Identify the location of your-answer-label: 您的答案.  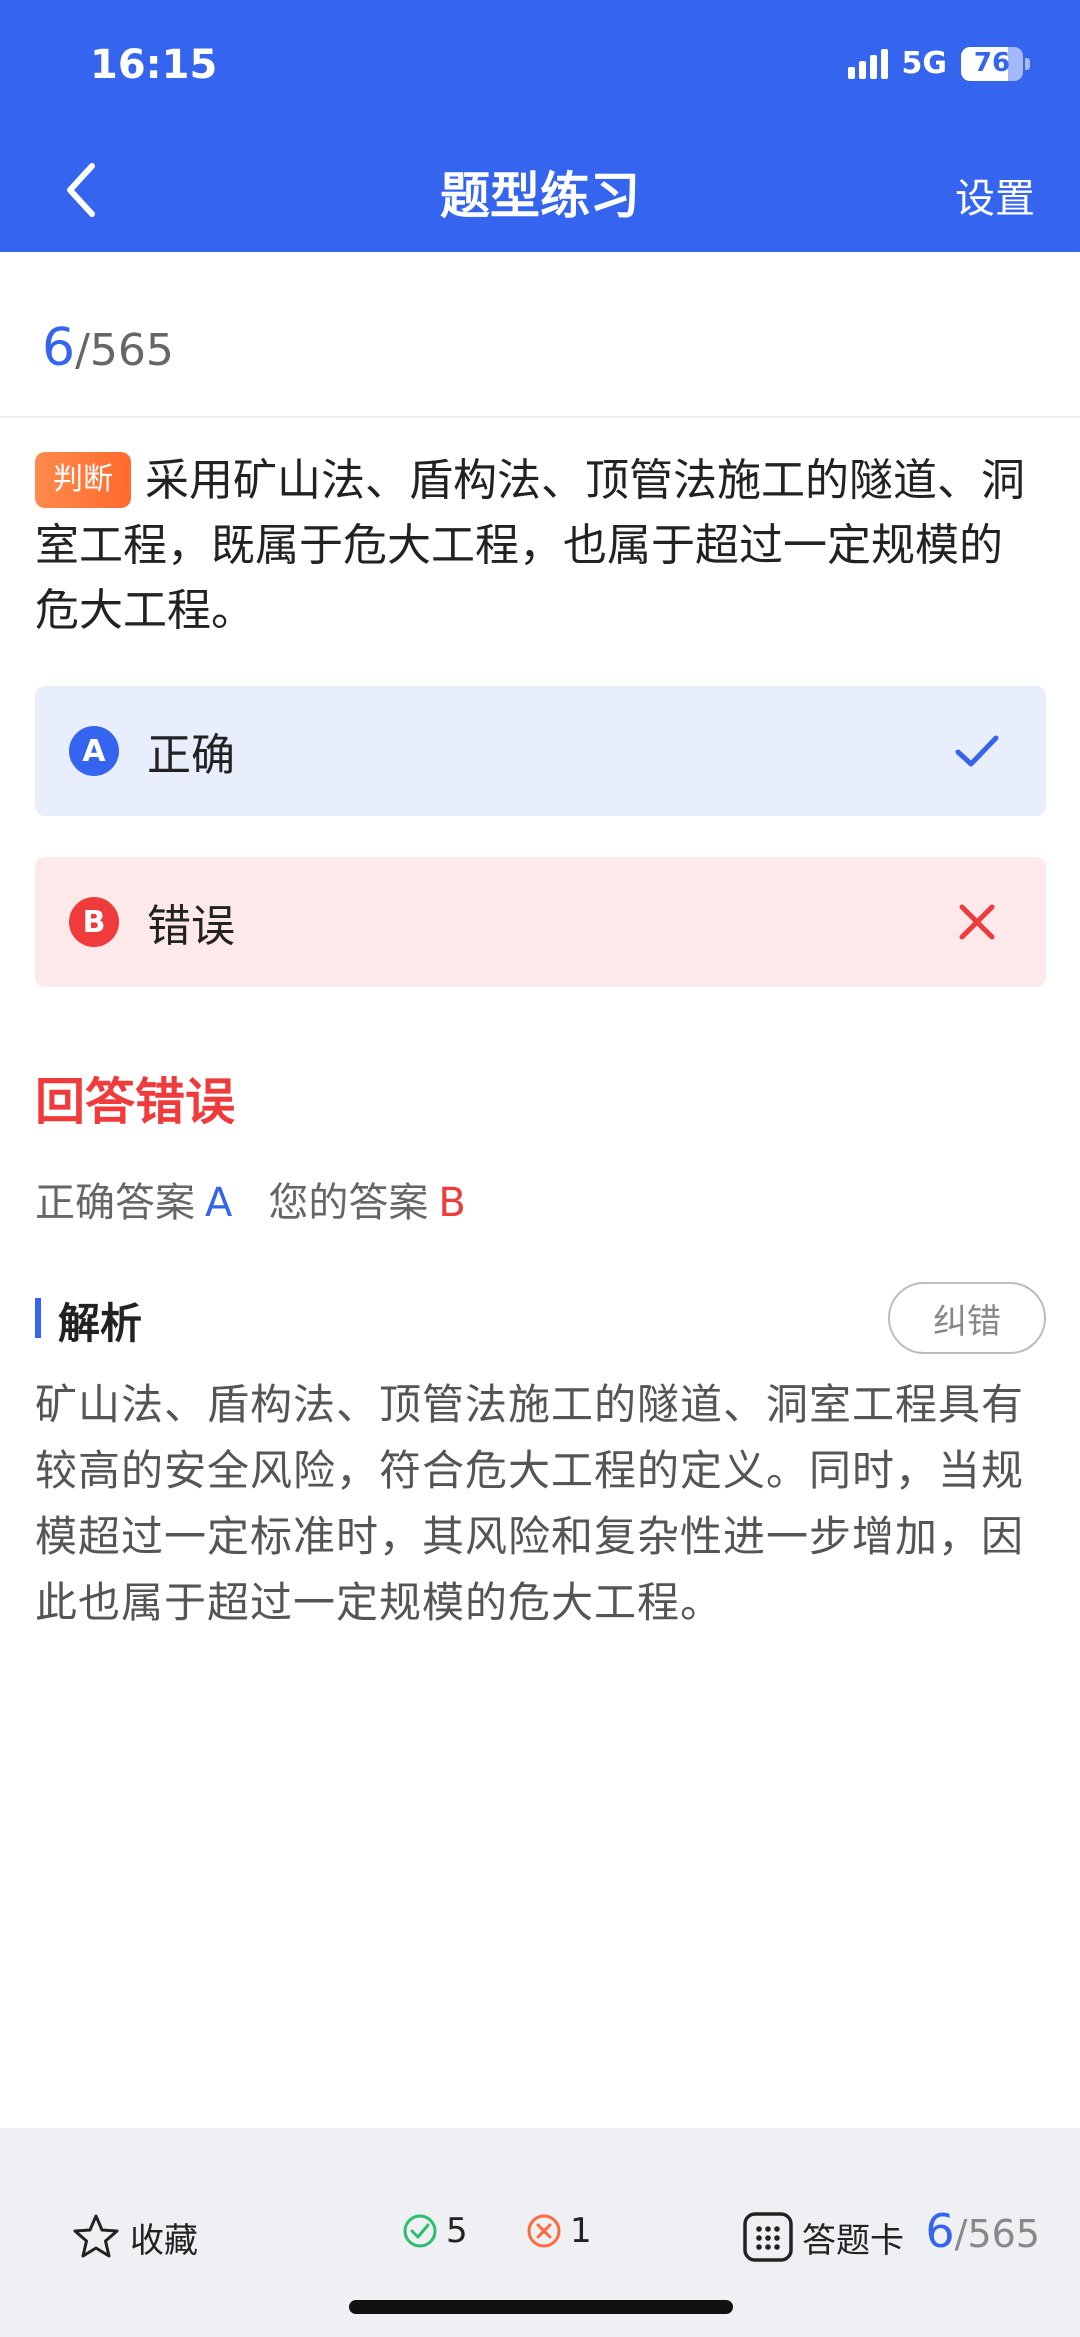
(348, 1203).